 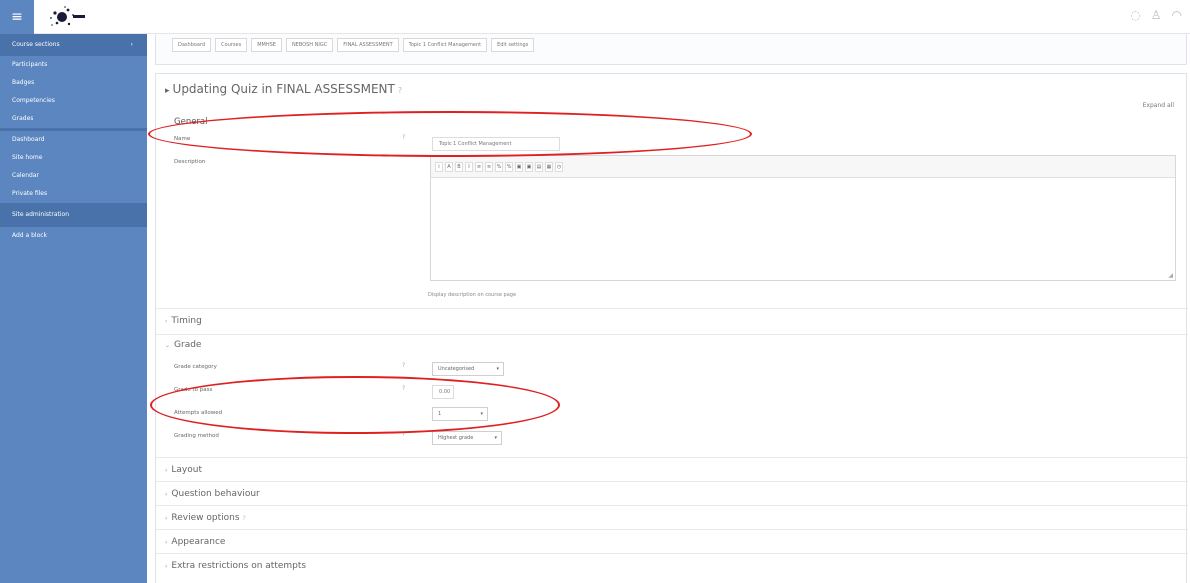 What do you see at coordinates (195, 367) in the screenshot?
I see `grade-category-label: Grade category` at bounding box center [195, 367].